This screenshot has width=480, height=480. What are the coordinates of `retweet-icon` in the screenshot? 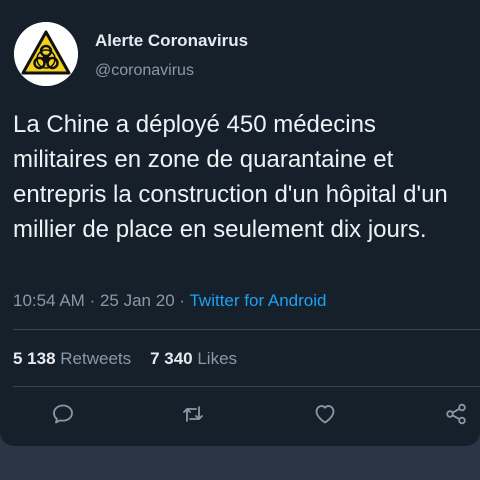 It's located at (193, 414).